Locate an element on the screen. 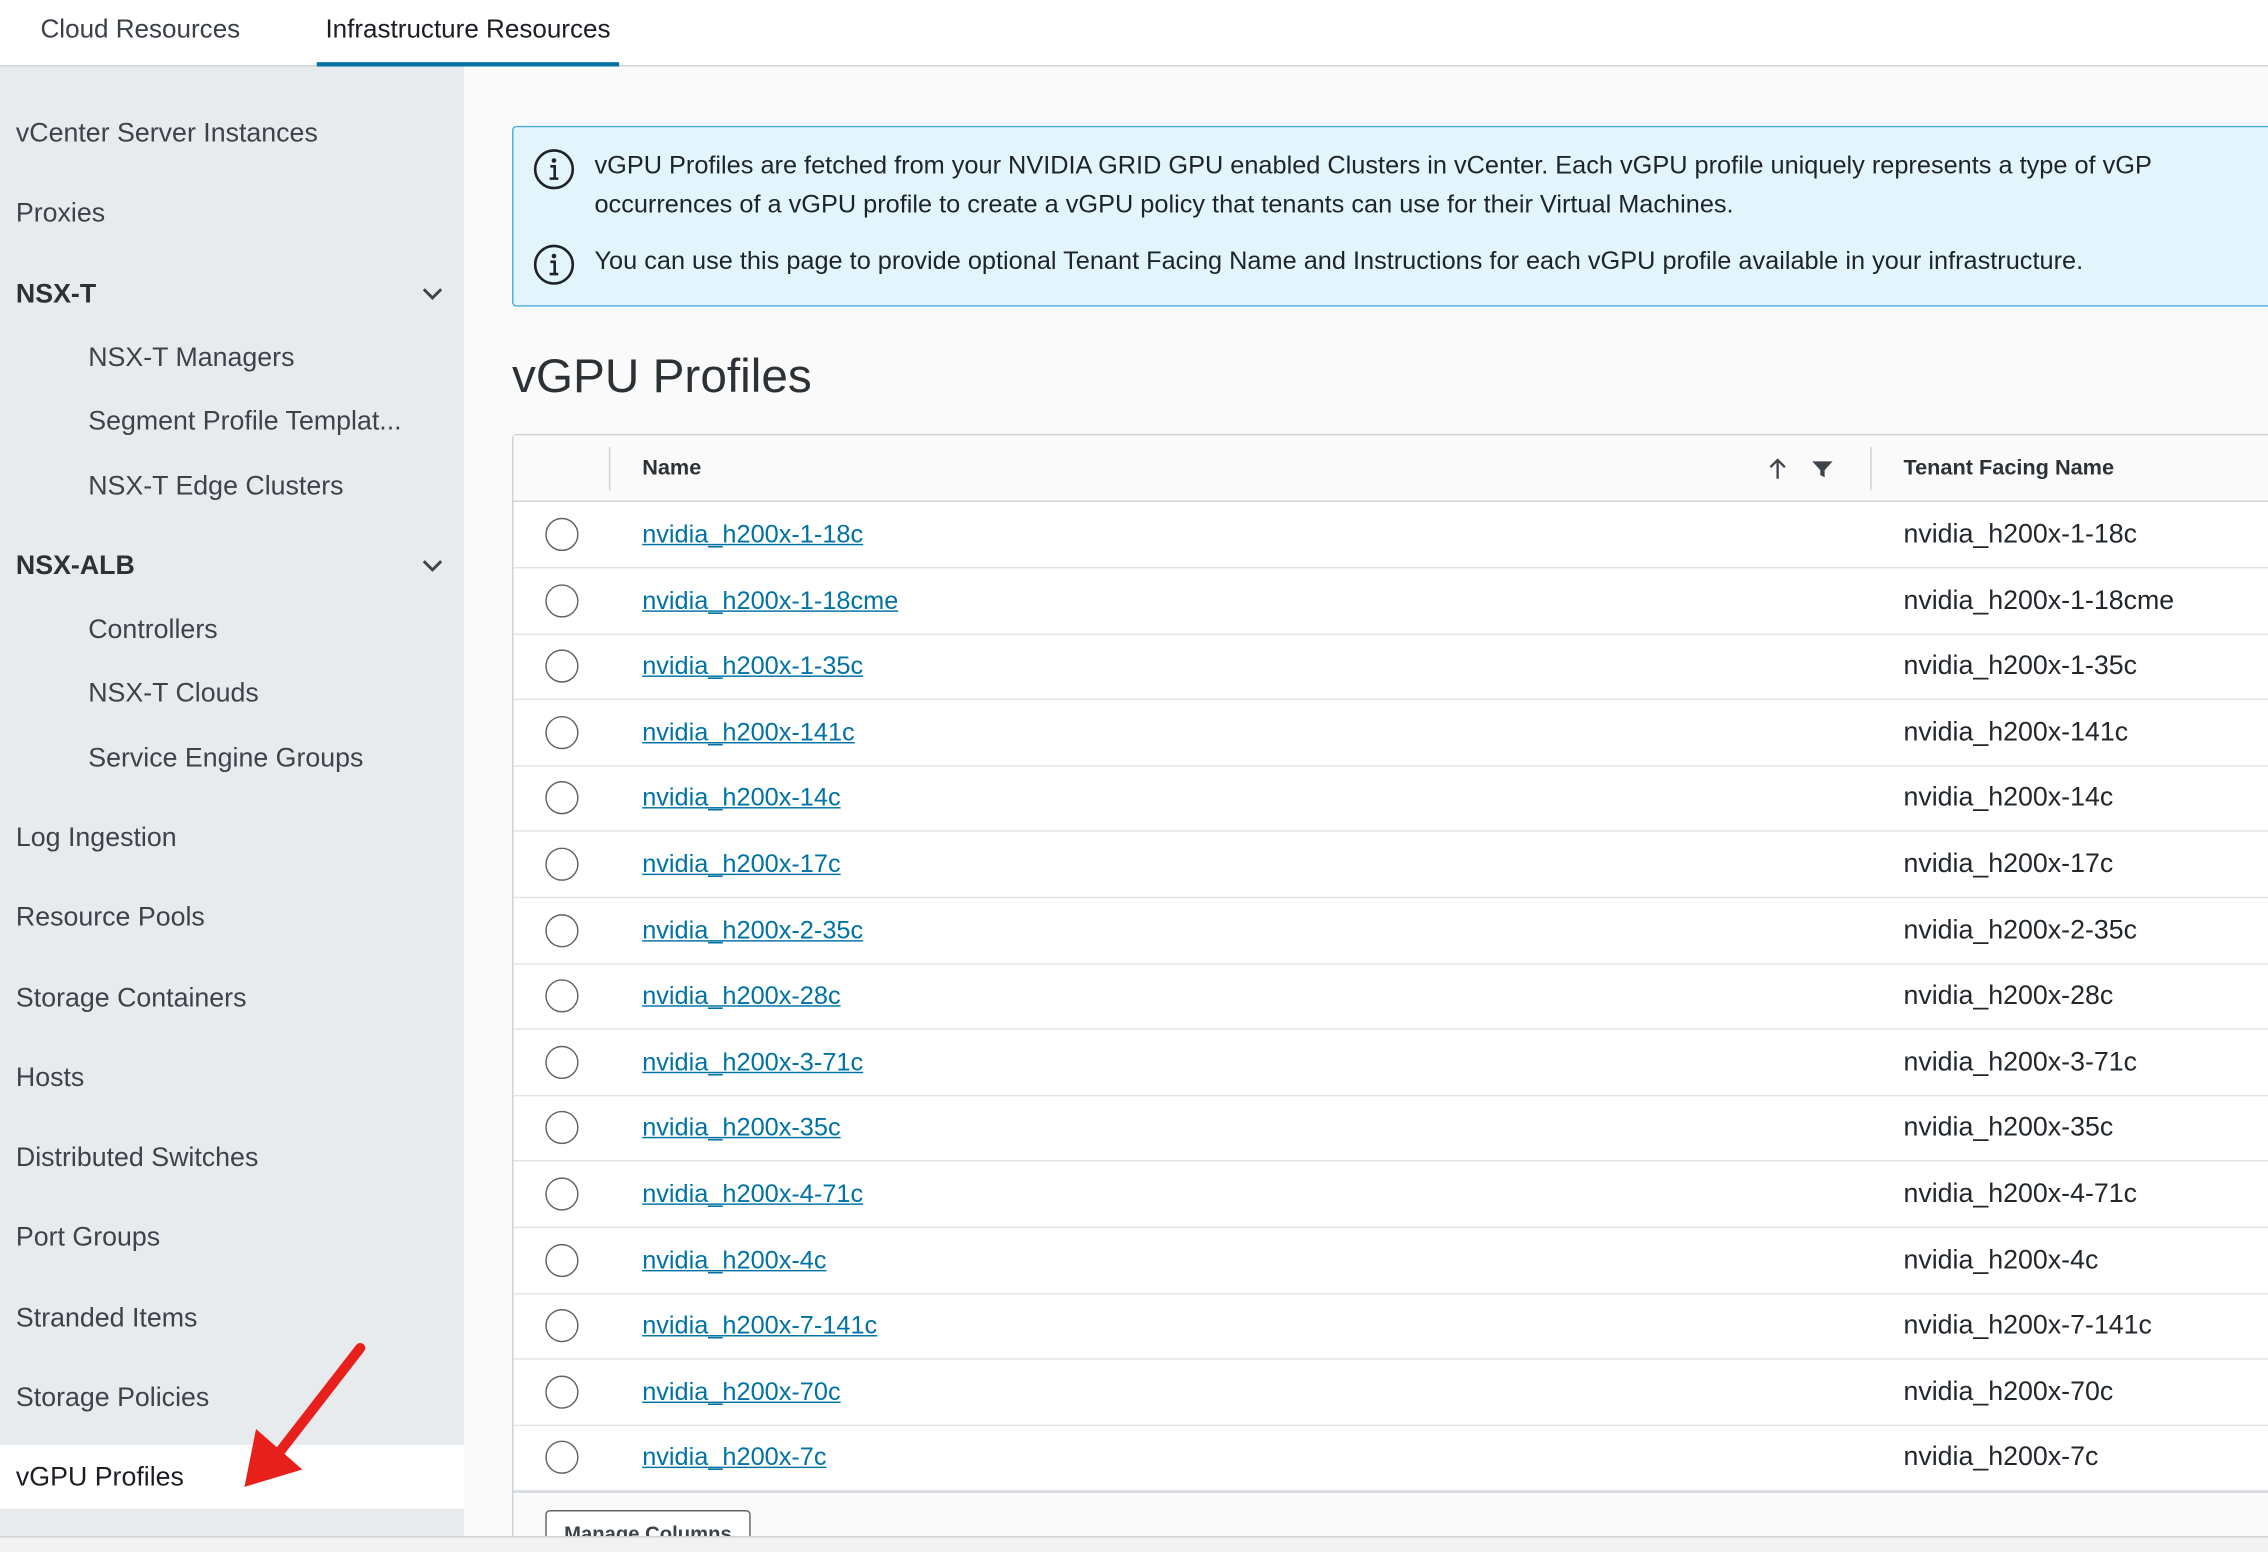 The image size is (2268, 1552). sidebar-item-port-groups: Port Groups is located at coordinates (232, 1236).